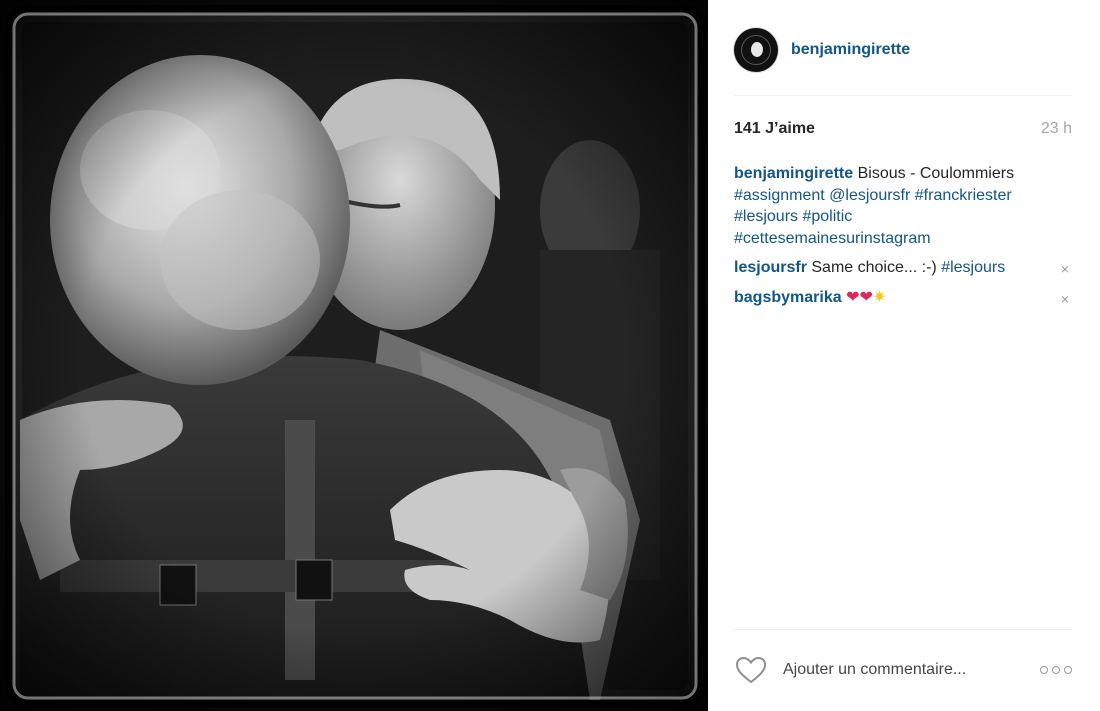  What do you see at coordinates (793, 173) in the screenshot?
I see `caption-username: benjamingirette` at bounding box center [793, 173].